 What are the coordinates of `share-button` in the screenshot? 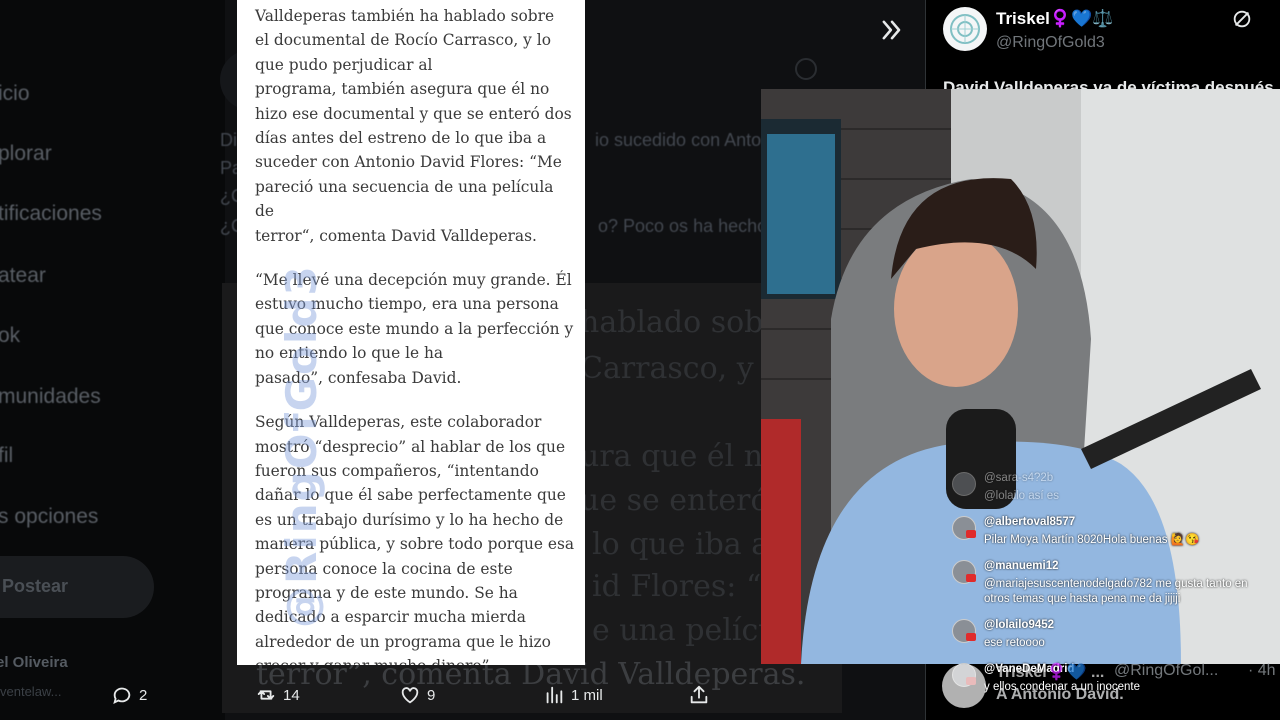 It's located at (699, 695).